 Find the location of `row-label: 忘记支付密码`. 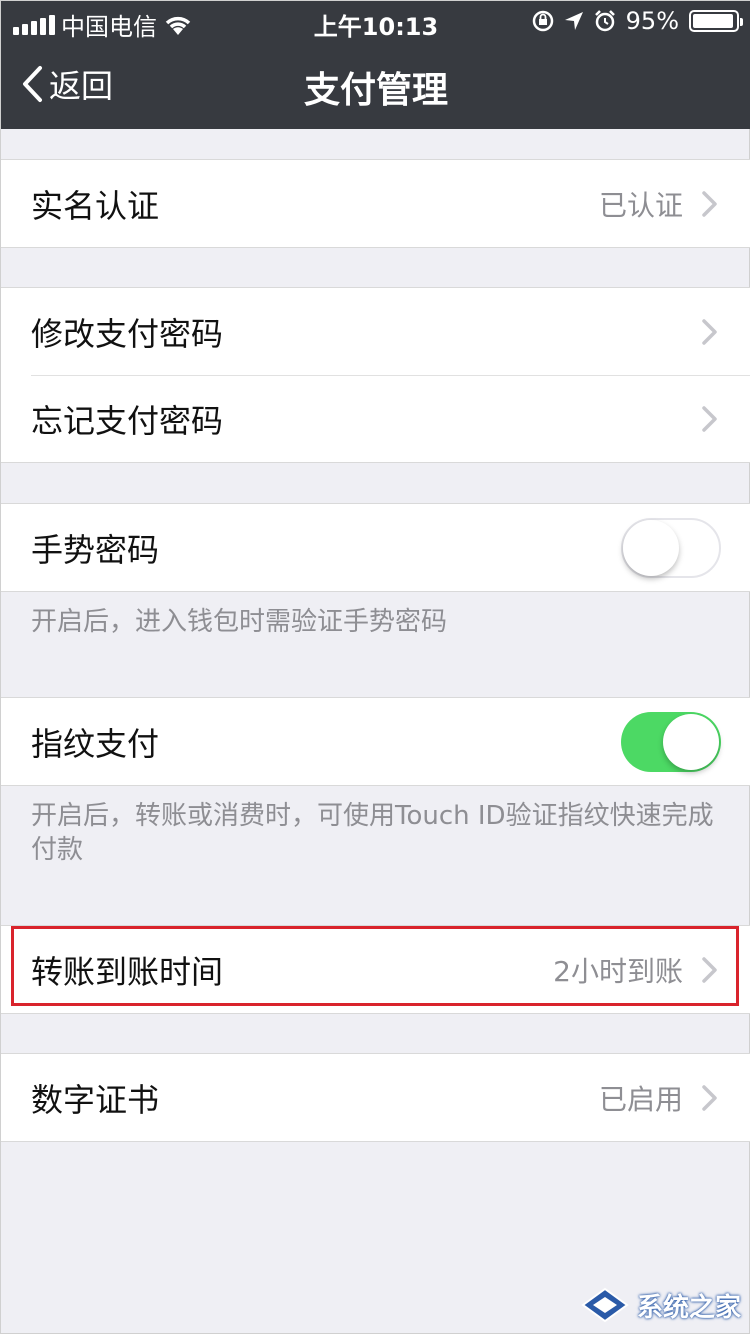

row-label: 忘记支付密码 is located at coordinates (127, 420).